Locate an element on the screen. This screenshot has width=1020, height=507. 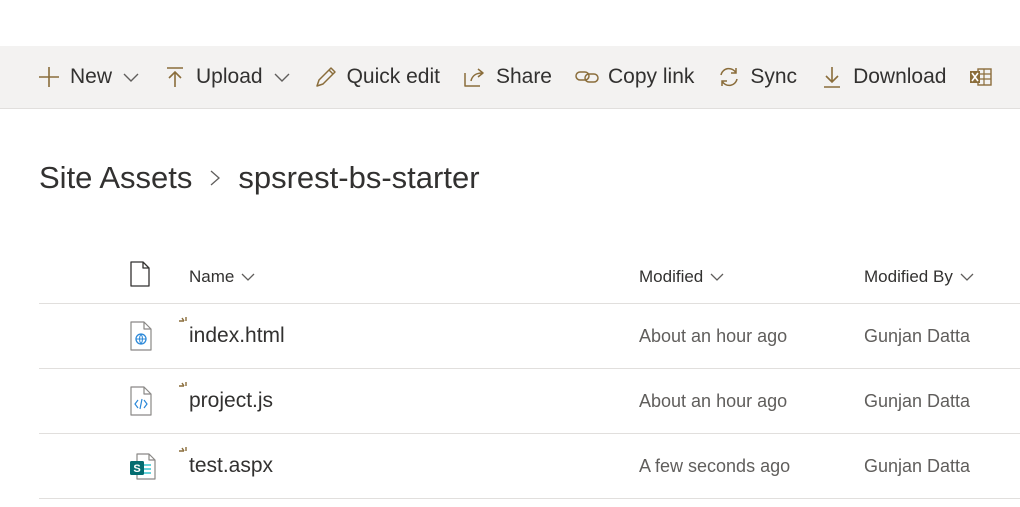
name-column-label: Name is located at coordinates (212, 276).